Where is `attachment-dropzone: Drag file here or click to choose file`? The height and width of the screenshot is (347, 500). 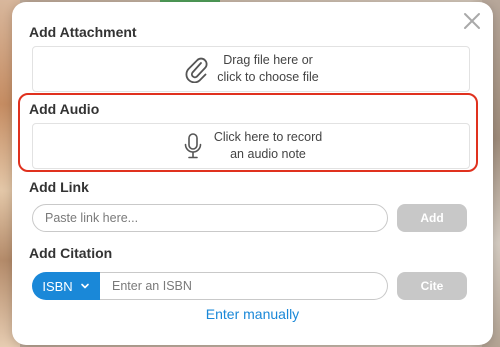 attachment-dropzone: Drag file here or click to choose file is located at coordinates (251, 69).